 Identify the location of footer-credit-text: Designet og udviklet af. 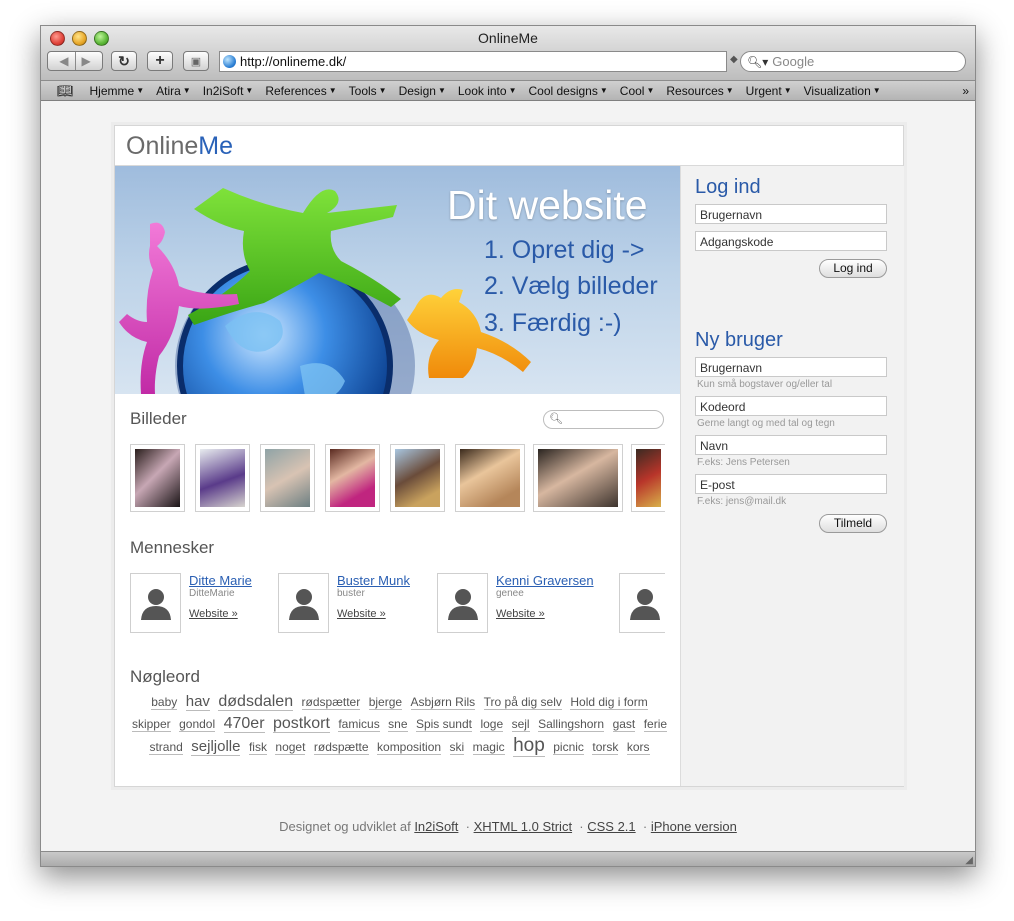
(345, 826).